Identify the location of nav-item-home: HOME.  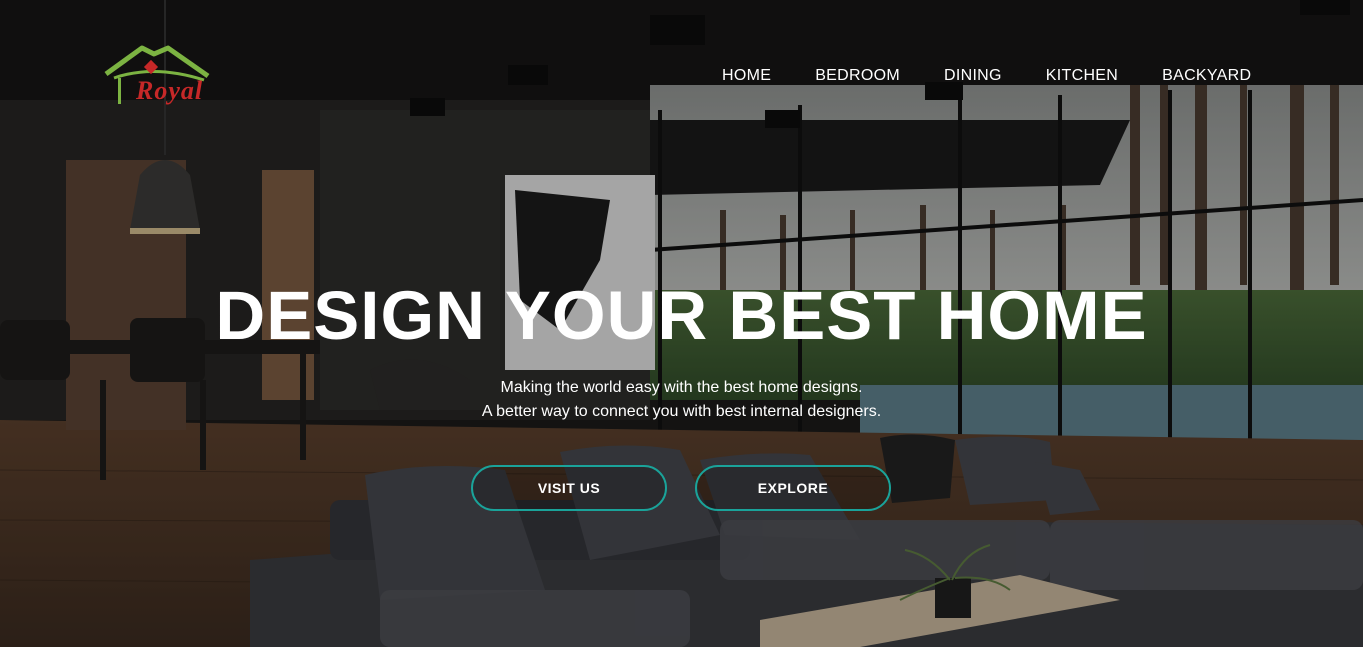
(746, 76).